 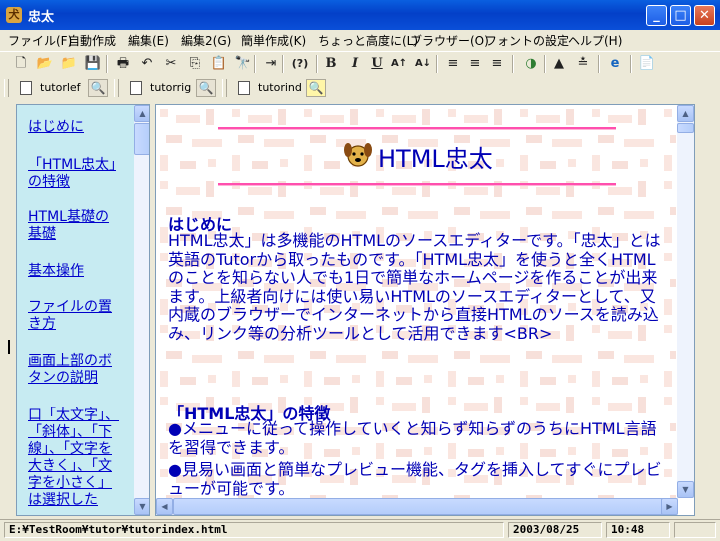 What do you see at coordinates (638, 530) in the screenshot?
I see `status-time: 10:48` at bounding box center [638, 530].